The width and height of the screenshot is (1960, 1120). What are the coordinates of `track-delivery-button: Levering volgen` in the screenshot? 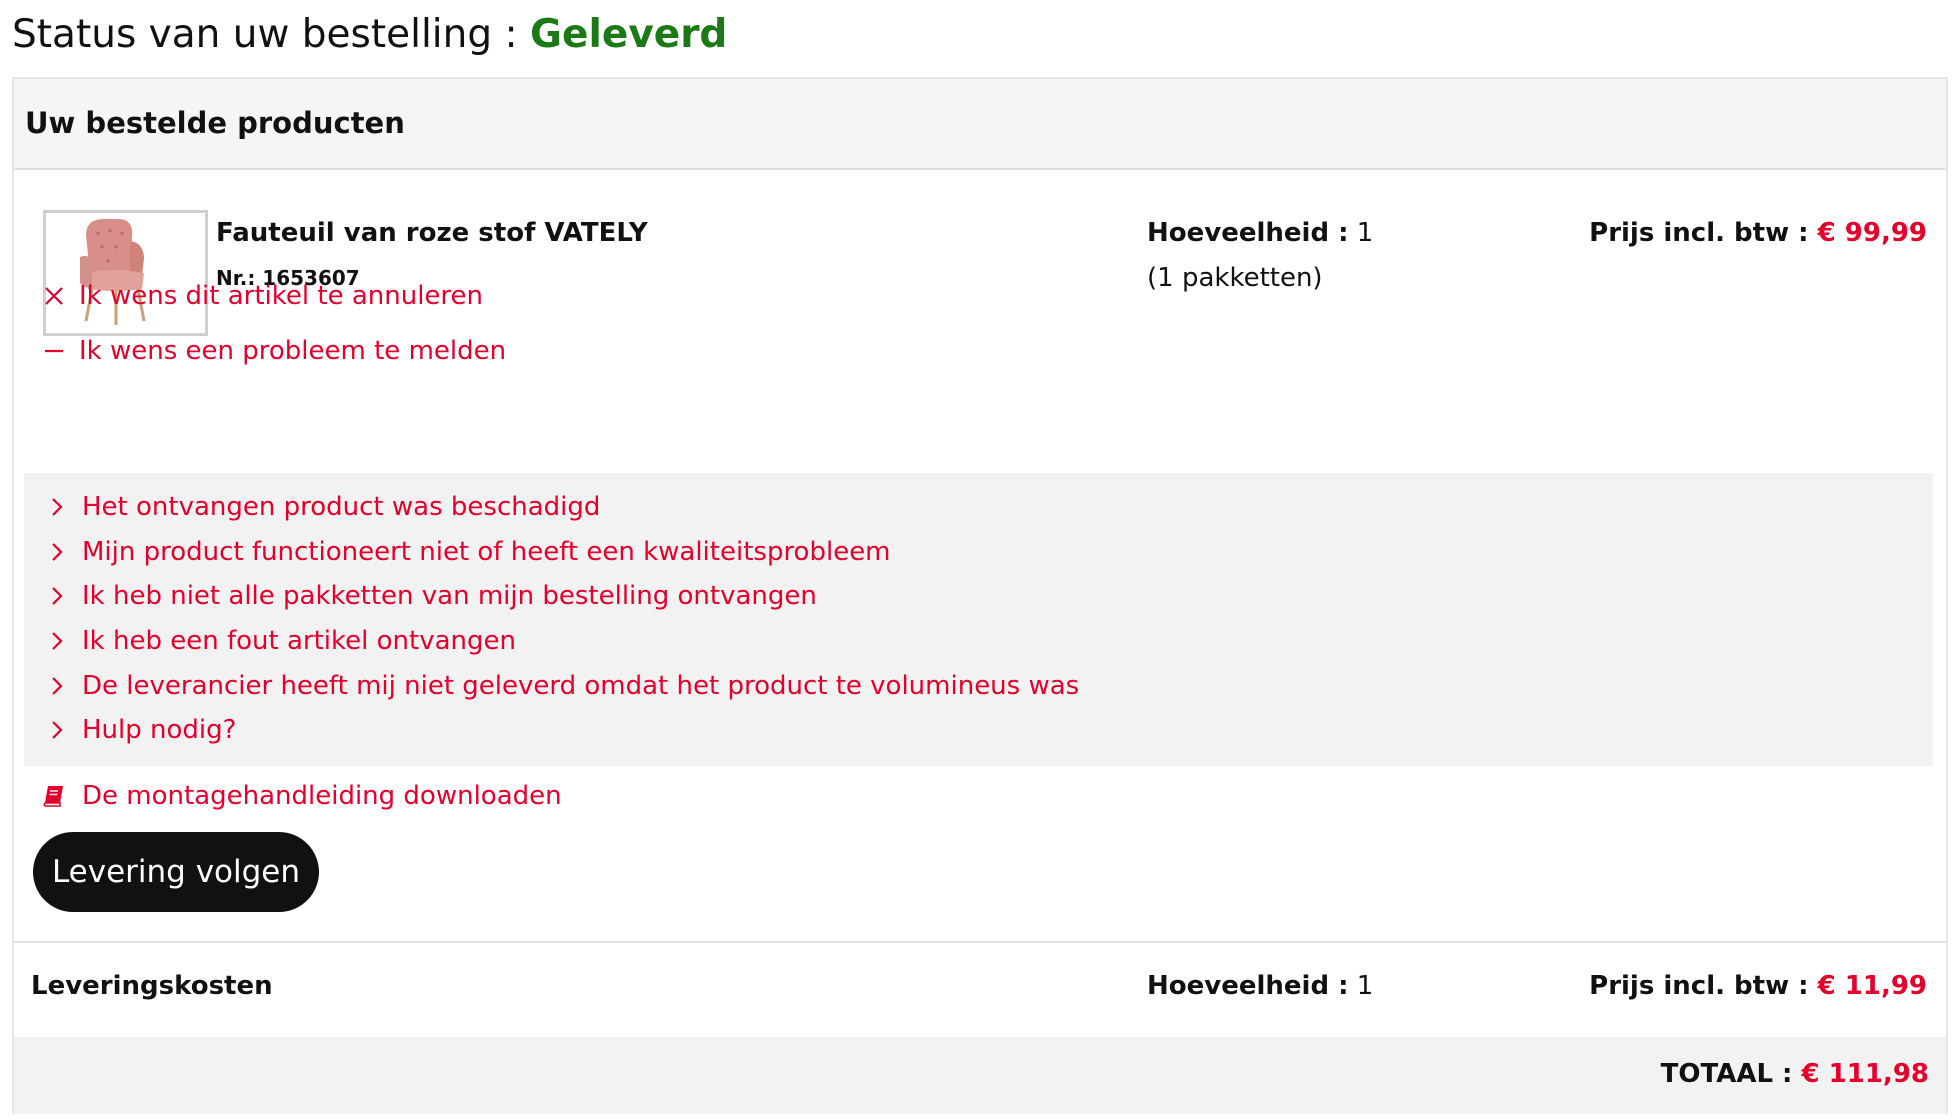 It's located at (176, 872).